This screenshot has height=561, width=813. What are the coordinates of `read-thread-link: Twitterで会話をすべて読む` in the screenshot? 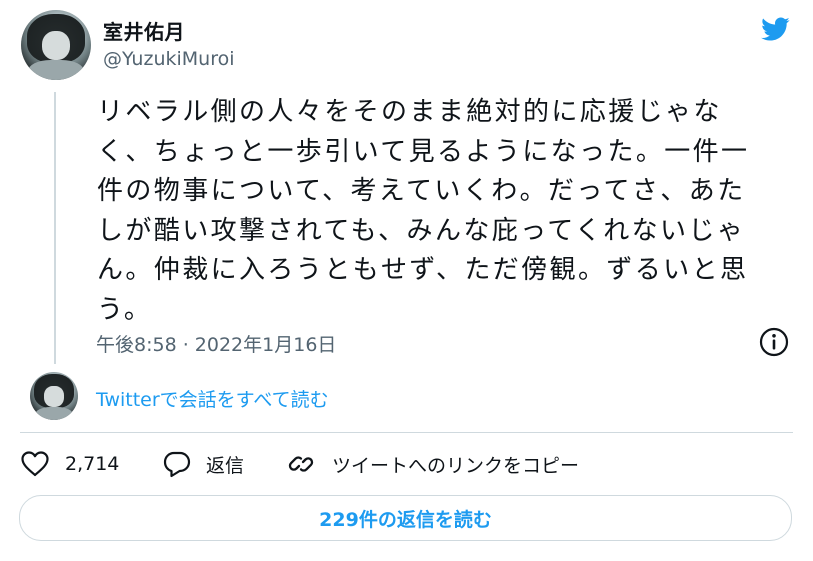 It's located at (212, 398).